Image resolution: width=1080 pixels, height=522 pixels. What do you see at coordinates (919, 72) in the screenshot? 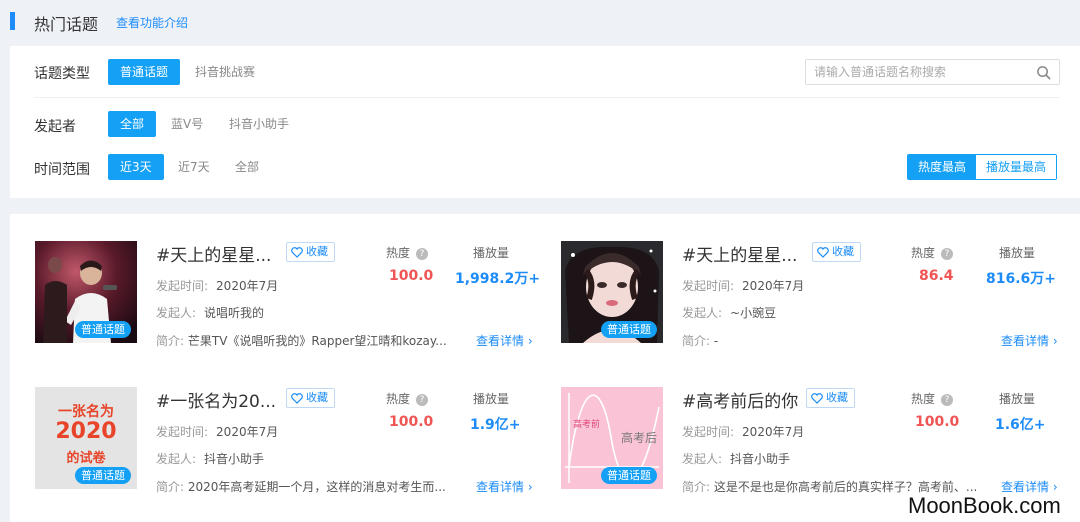
I see `topic-search-input` at bounding box center [919, 72].